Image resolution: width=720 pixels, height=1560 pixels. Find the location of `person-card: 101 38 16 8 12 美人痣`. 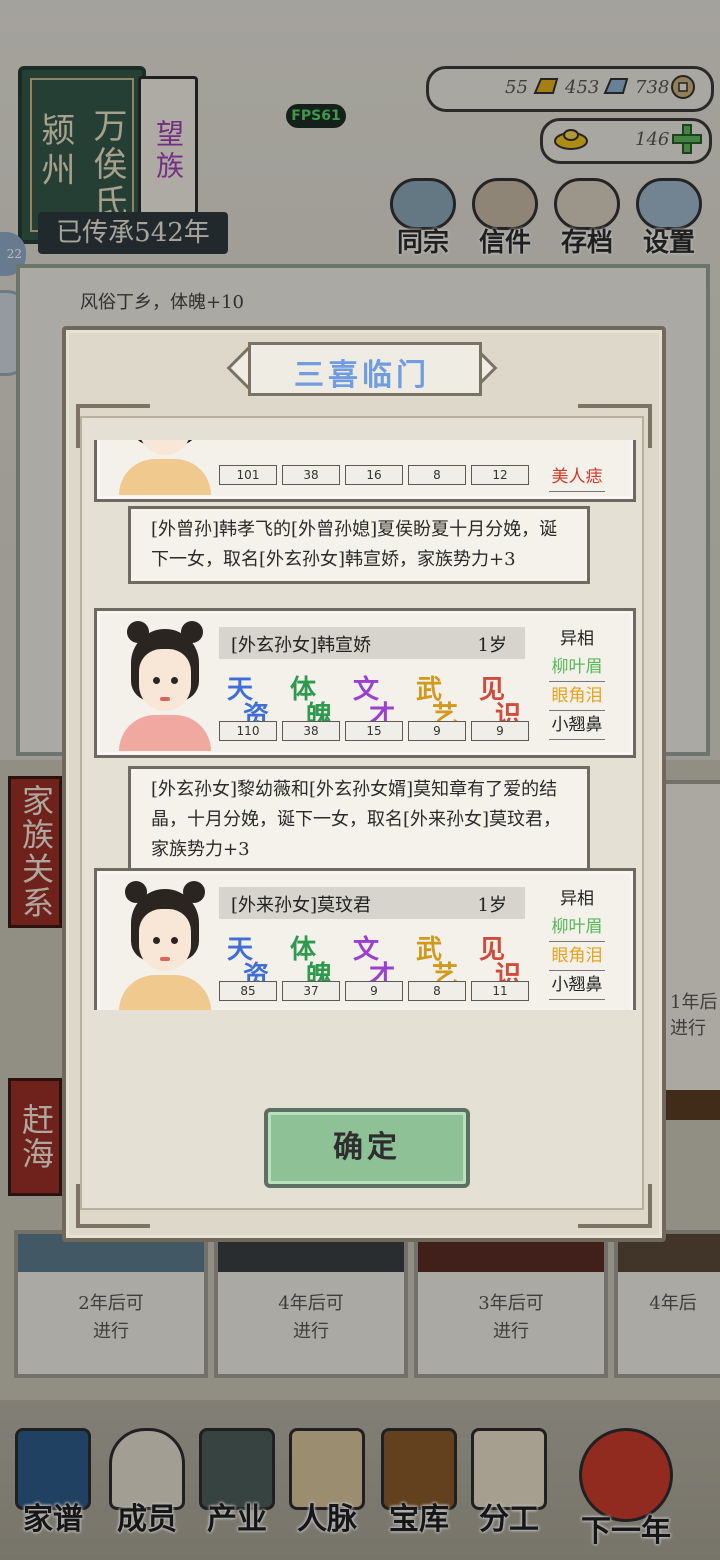

person-card: 101 38 16 8 12 美人痣 is located at coordinates (365, 471).